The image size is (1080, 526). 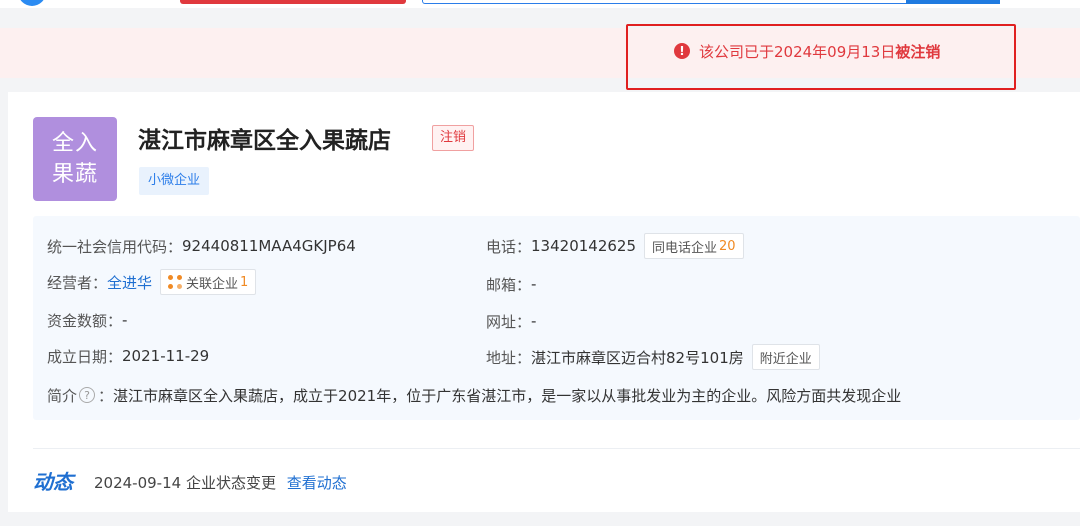 What do you see at coordinates (129, 282) in the screenshot?
I see `operator-link: 全进华` at bounding box center [129, 282].